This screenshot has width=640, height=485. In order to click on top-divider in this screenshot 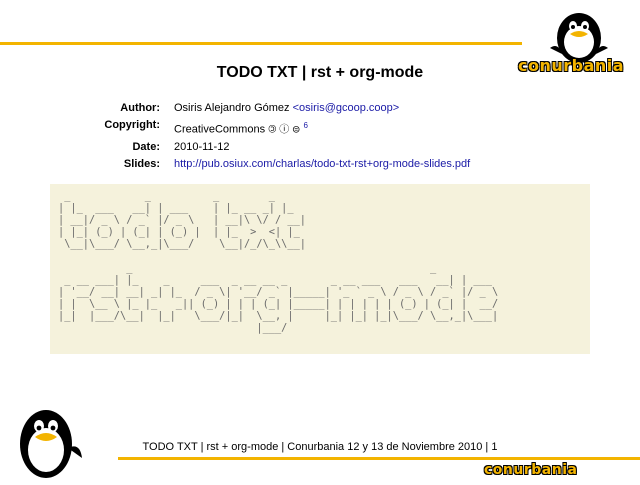, I will do `click(261, 43)`.